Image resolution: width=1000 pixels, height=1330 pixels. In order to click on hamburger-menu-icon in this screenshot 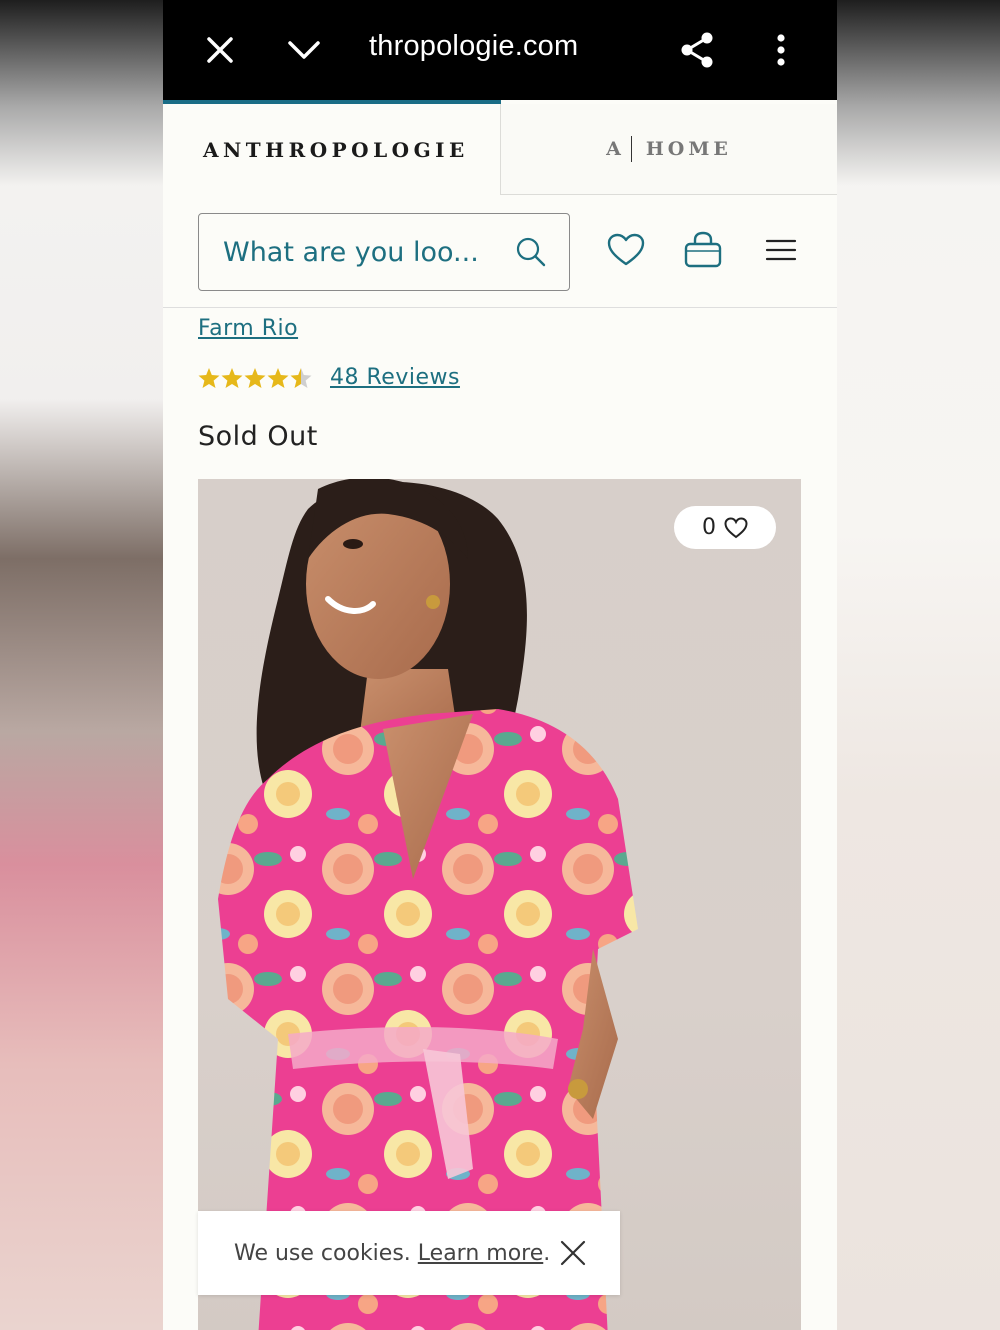, I will do `click(781, 250)`.